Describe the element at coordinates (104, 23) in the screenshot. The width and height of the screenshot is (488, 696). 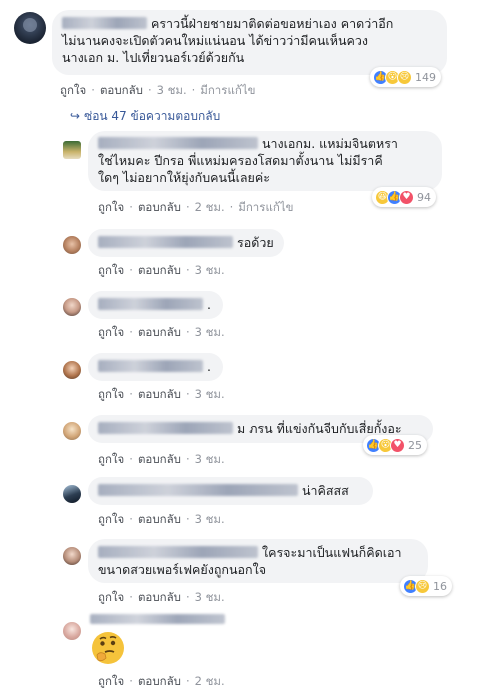
I see `commenter-name` at that location.